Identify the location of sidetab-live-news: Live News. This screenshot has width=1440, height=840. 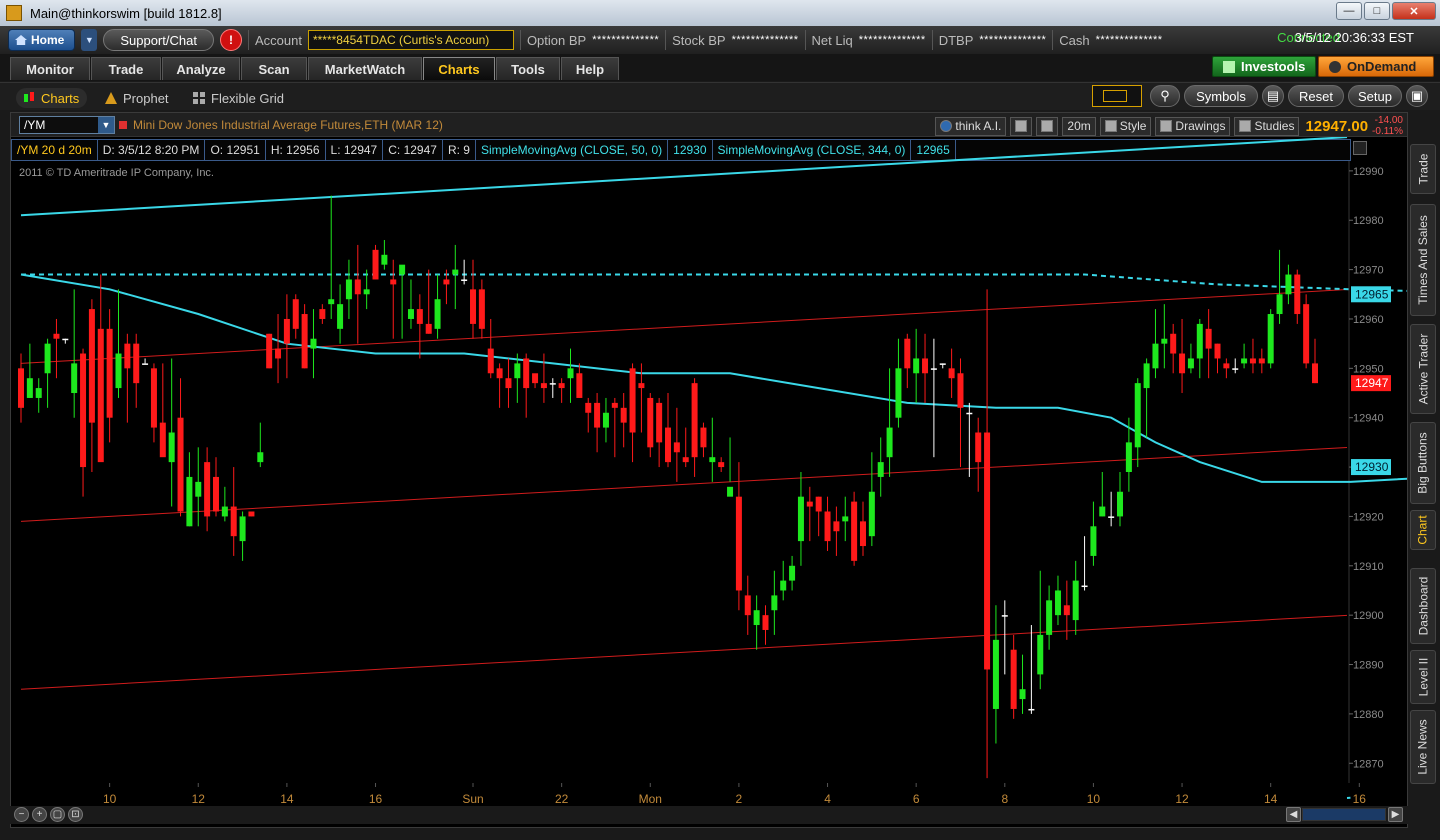
(1423, 747).